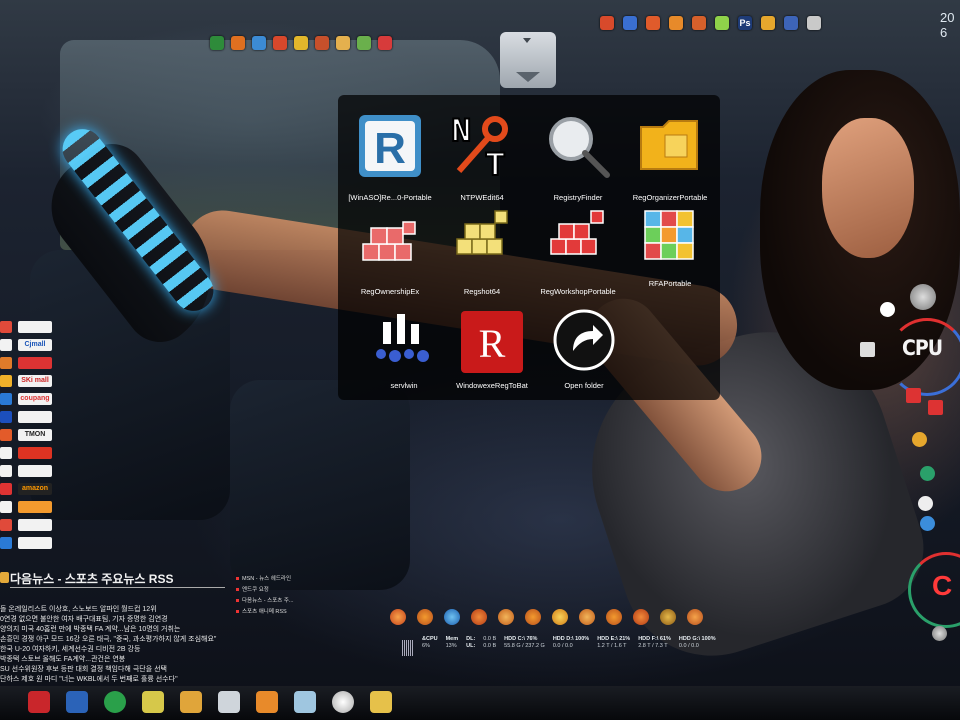  Describe the element at coordinates (92, 579) in the screenshot. I see `rss-title: 다음뉴스 - 스포츠 주요뉴스 RSS` at that location.